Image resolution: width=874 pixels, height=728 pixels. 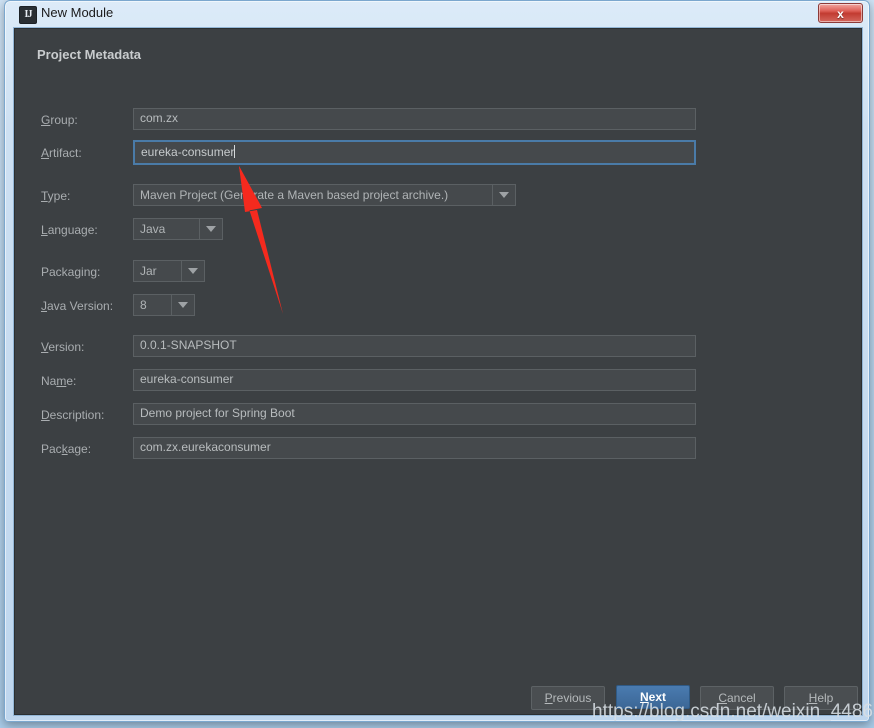 What do you see at coordinates (56, 196) in the screenshot?
I see `label-type: Type:` at bounding box center [56, 196].